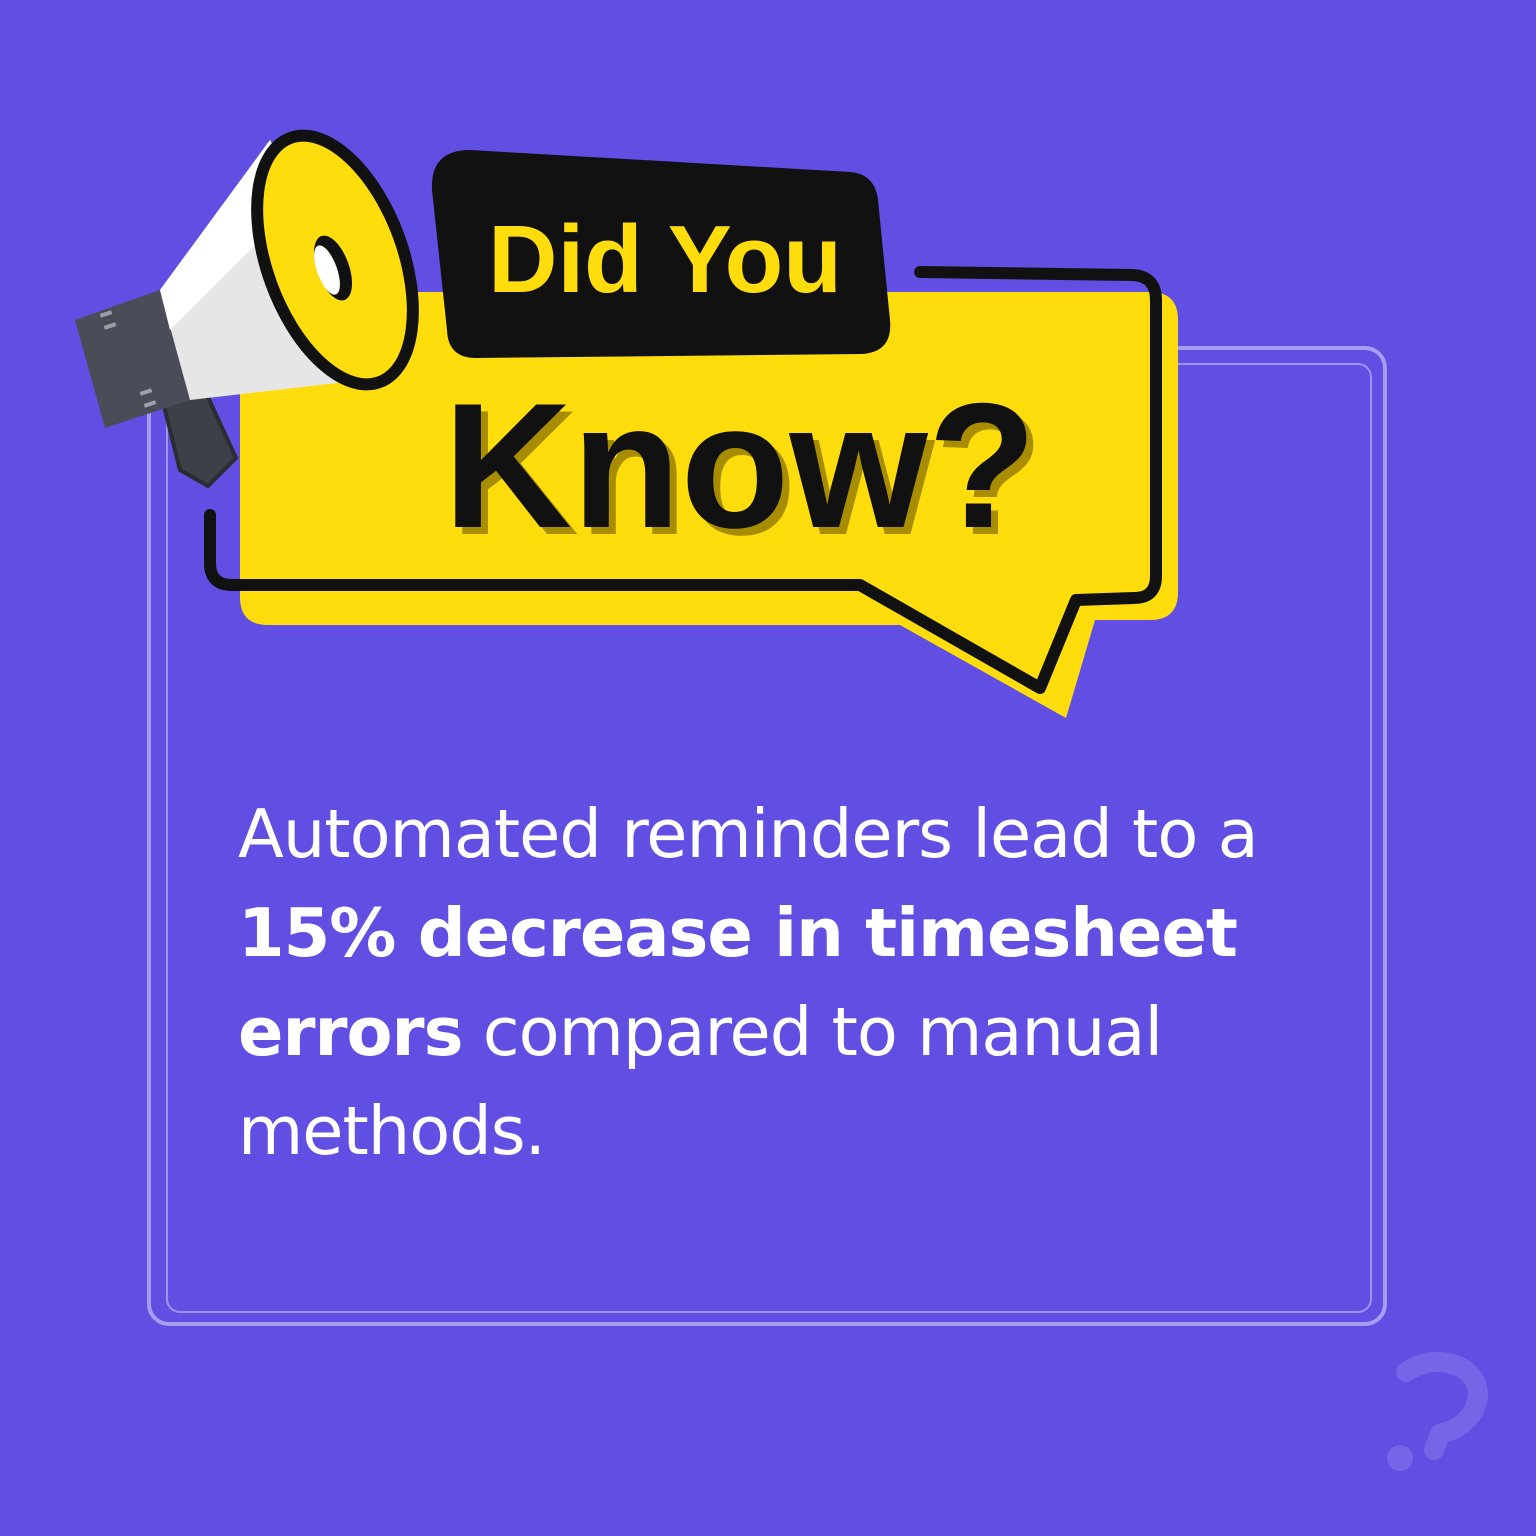 This screenshot has width=1536, height=1536. What do you see at coordinates (739, 465) in the screenshot?
I see `badge-line2: Know?` at bounding box center [739, 465].